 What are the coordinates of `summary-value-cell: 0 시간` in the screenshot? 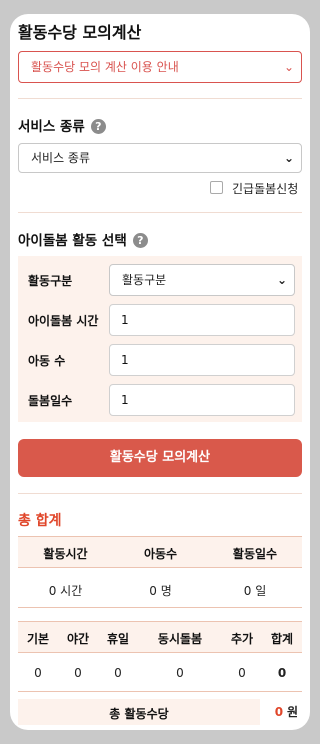 It's located at (65, 591).